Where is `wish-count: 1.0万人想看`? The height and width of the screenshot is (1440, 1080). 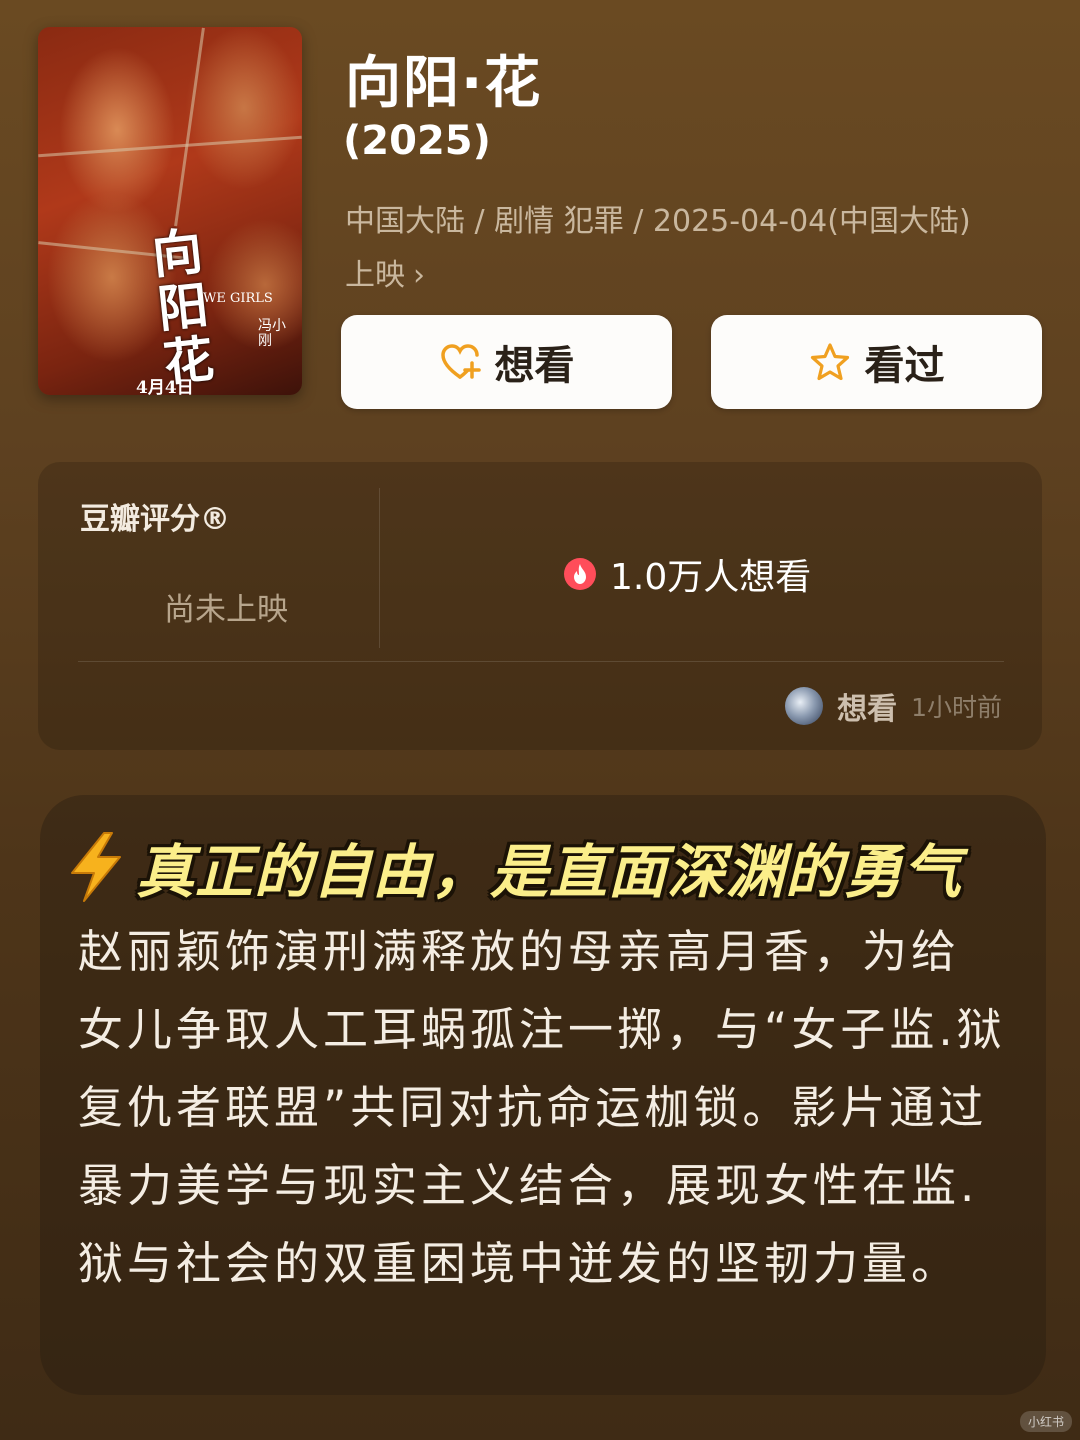 wish-count: 1.0万人想看 is located at coordinates (687, 574).